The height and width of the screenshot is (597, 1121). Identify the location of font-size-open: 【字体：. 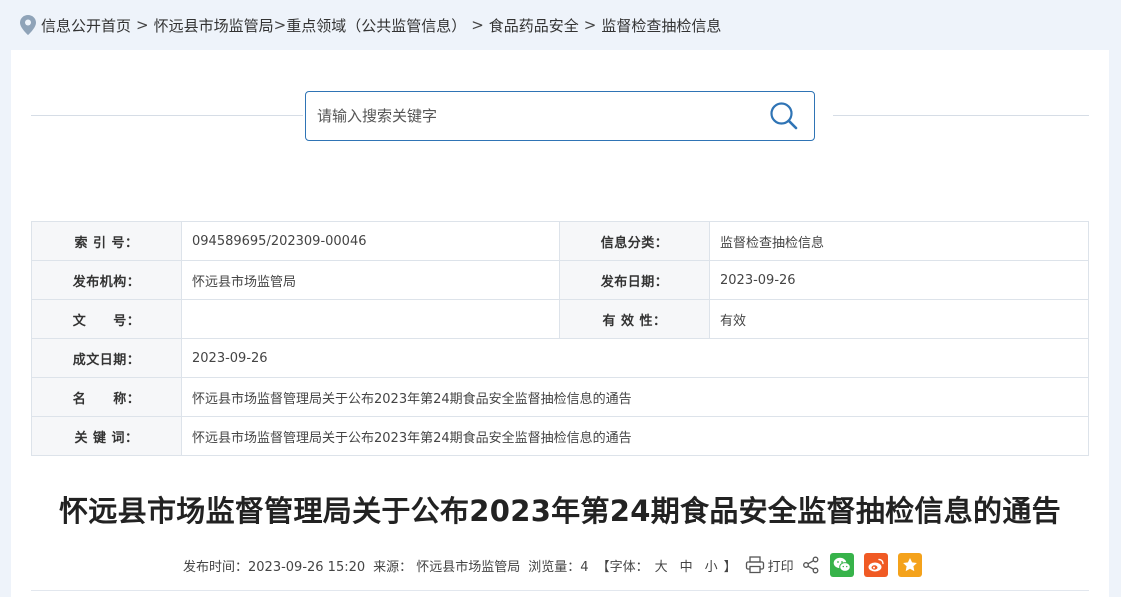
(622, 567).